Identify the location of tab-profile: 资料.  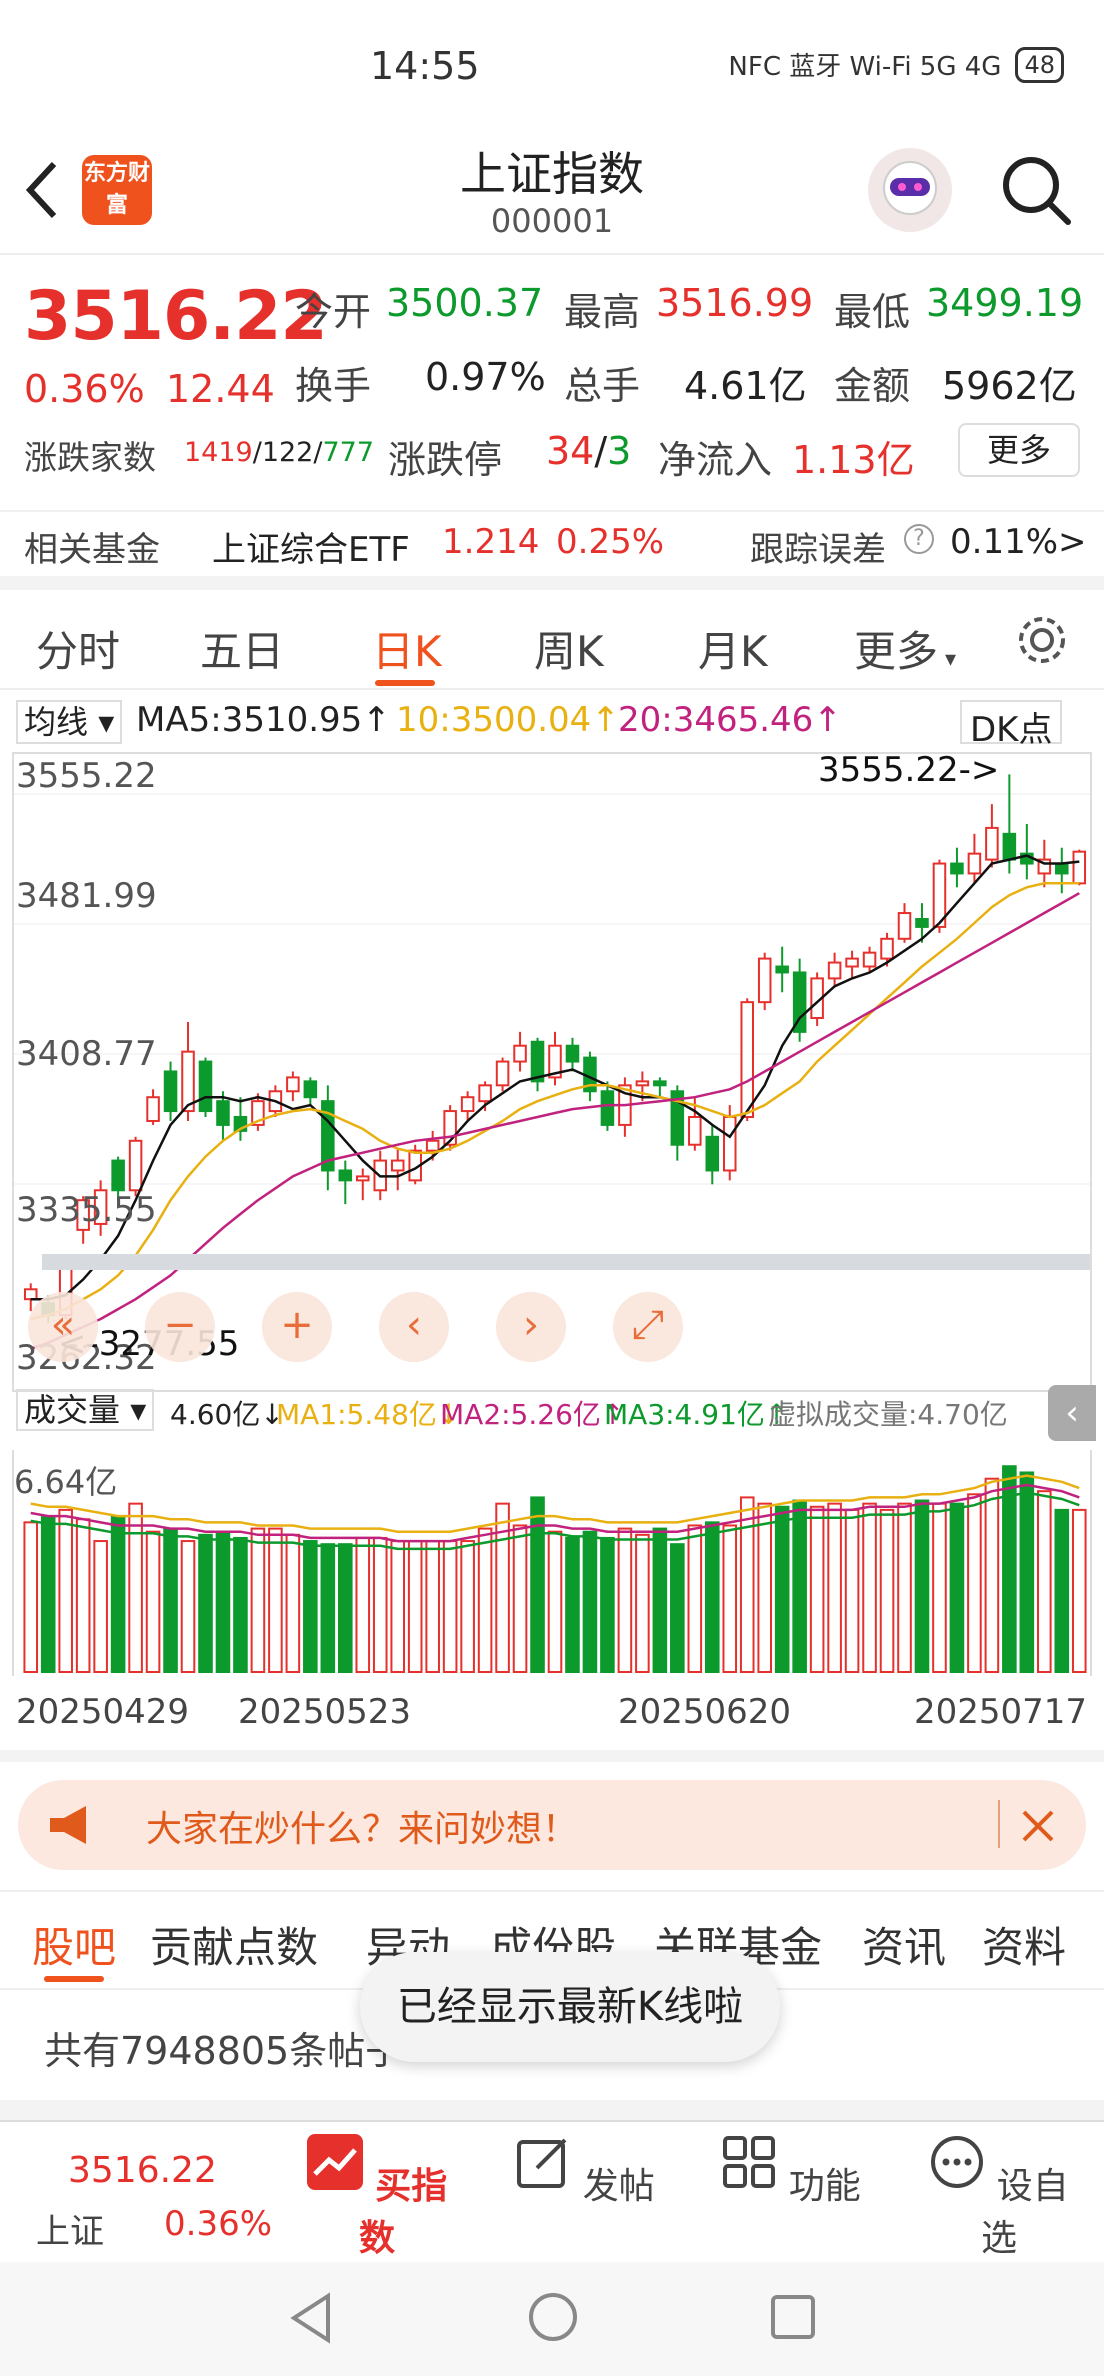
(1024, 1944).